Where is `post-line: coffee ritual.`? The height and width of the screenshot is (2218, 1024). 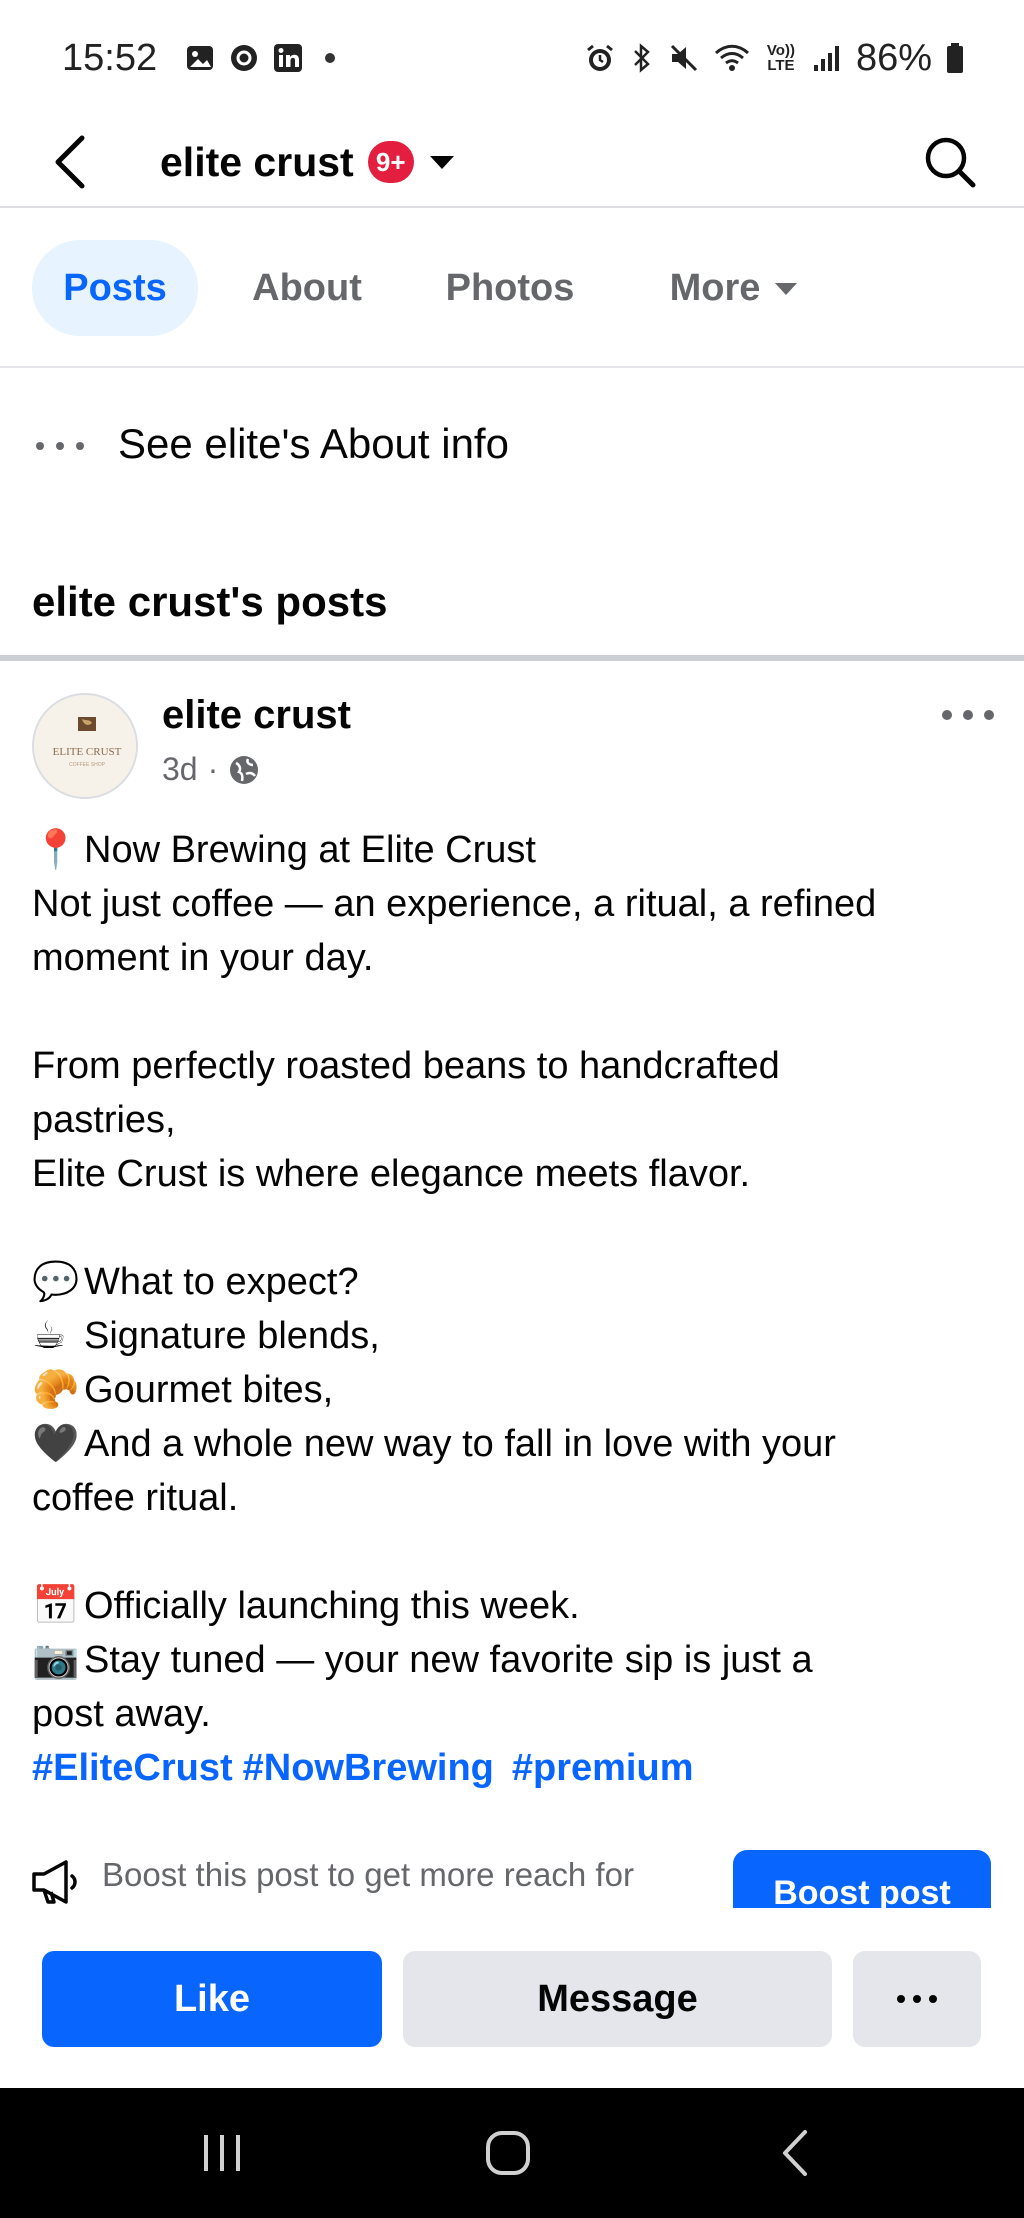 post-line: coffee ritual. is located at coordinates (512, 1498).